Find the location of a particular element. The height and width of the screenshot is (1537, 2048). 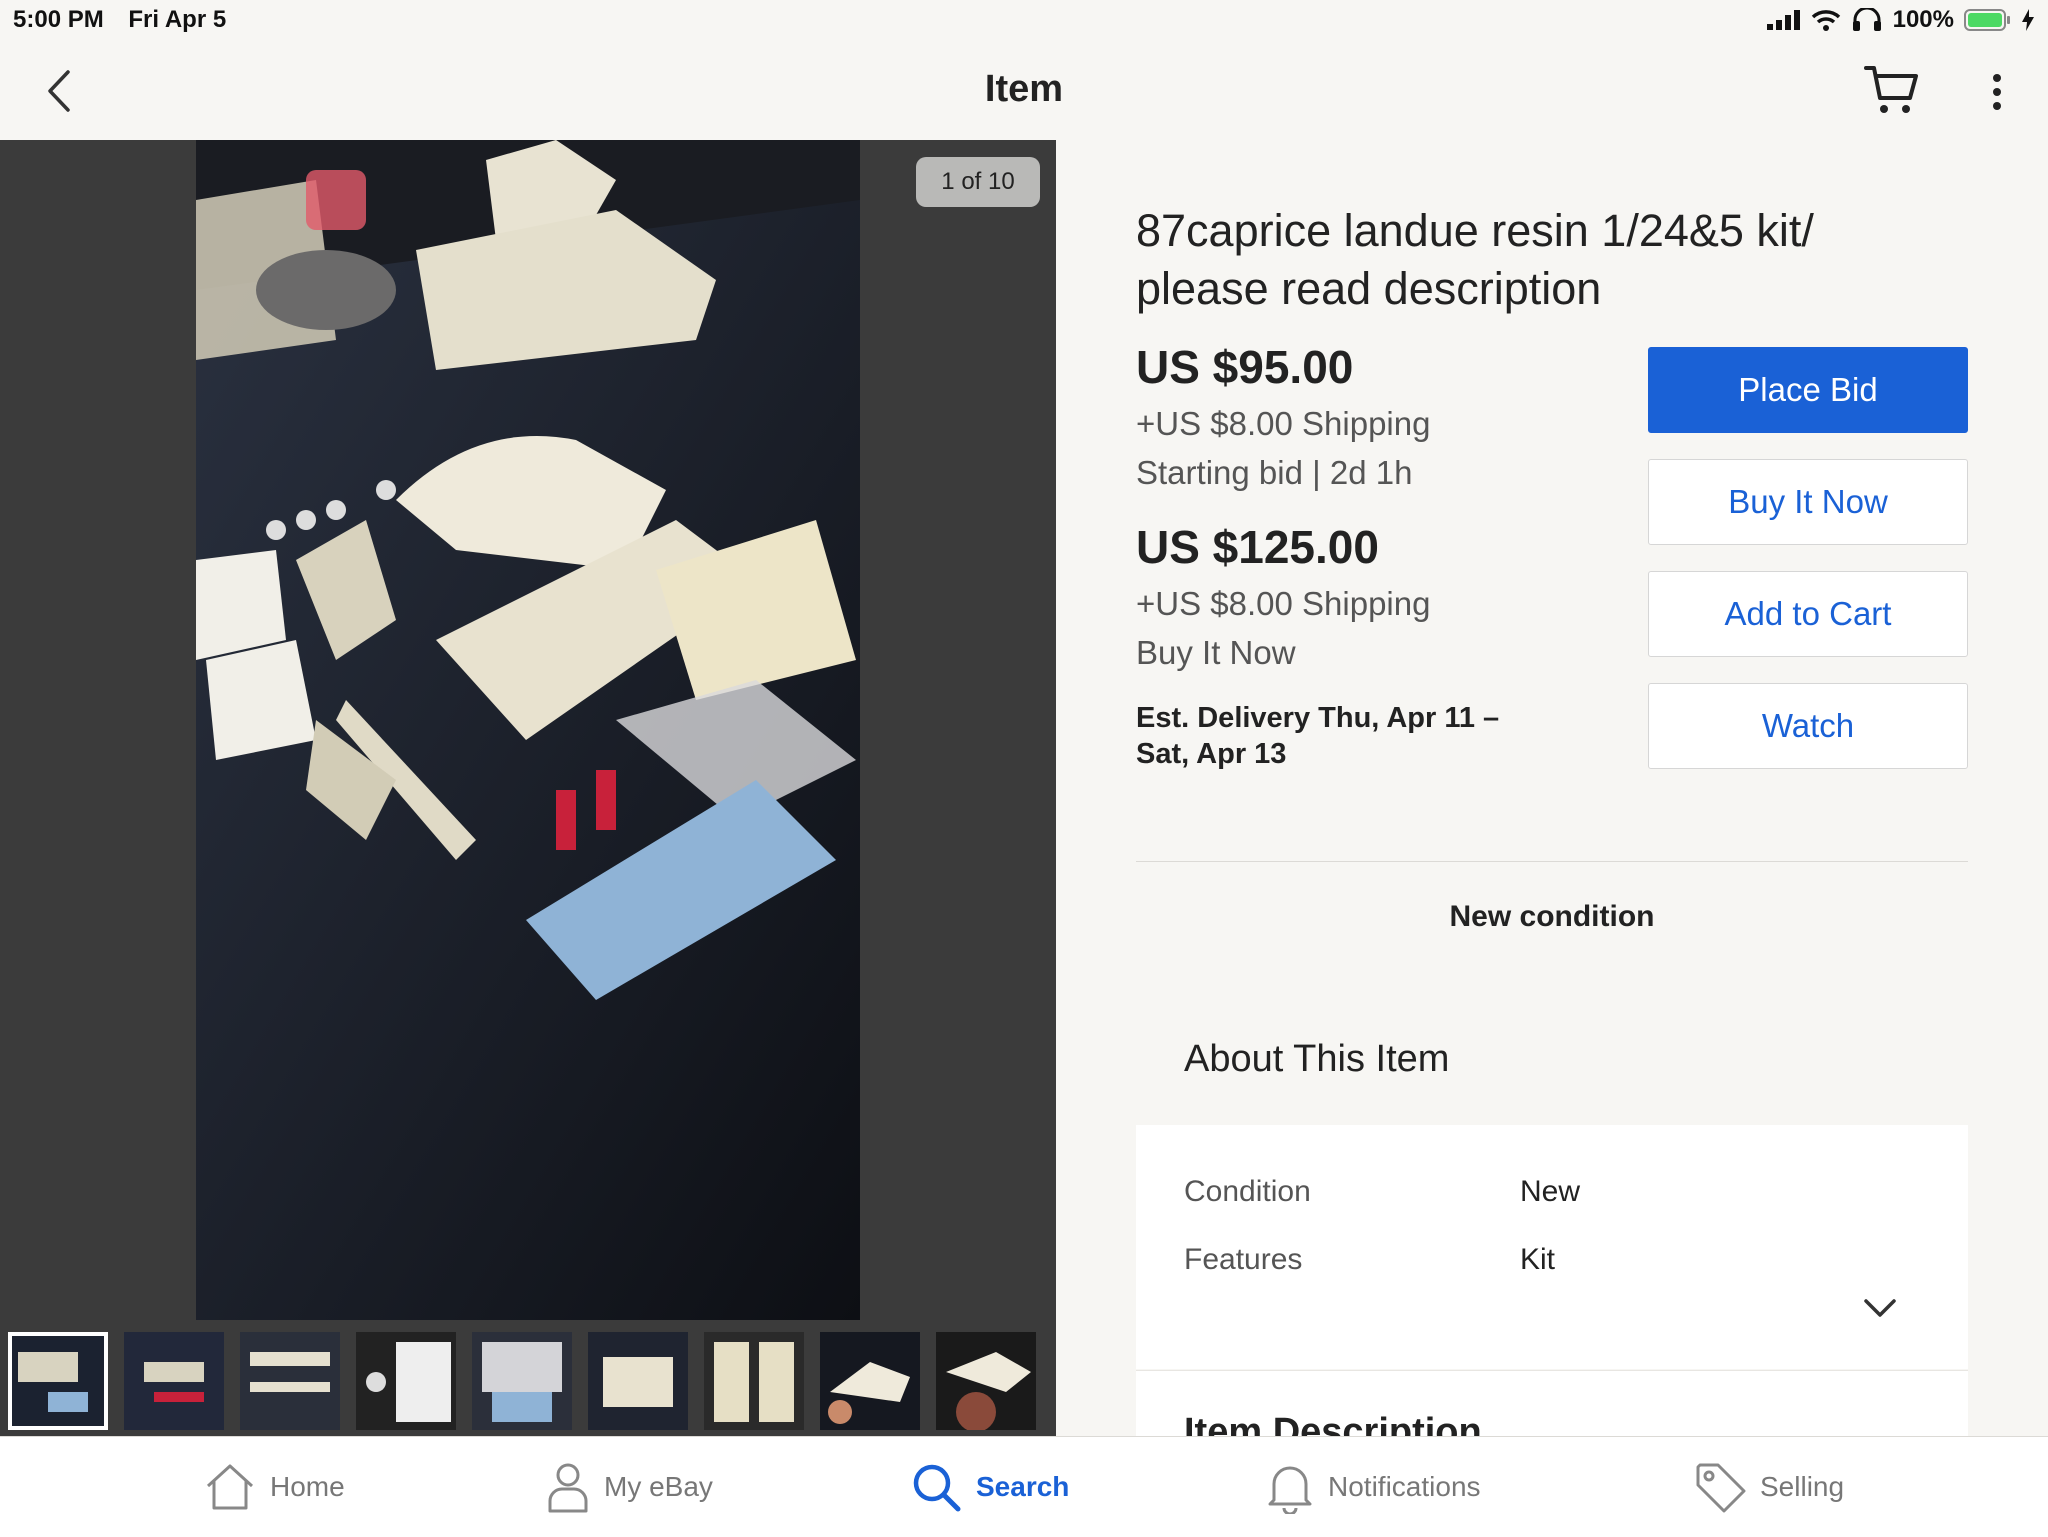

battery-icon is located at coordinates (1987, 20).